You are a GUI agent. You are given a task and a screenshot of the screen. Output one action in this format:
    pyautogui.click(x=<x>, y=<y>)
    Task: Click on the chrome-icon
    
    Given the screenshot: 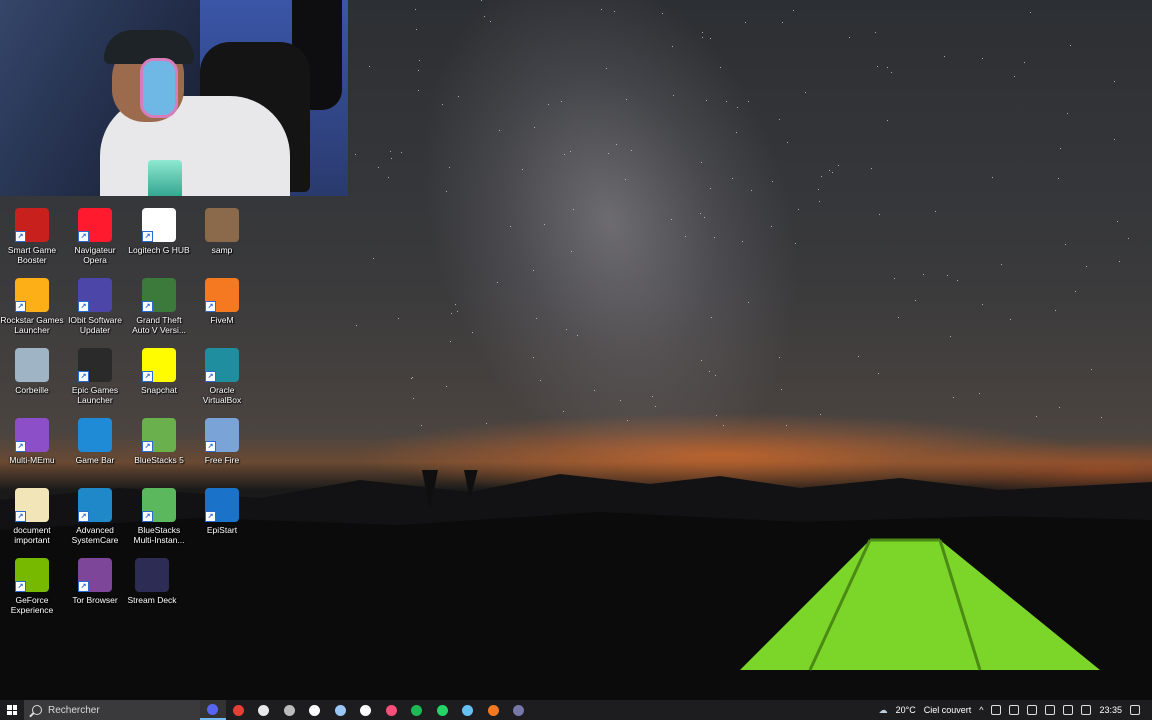 What is the action you would take?
    pyautogui.click(x=238, y=710)
    